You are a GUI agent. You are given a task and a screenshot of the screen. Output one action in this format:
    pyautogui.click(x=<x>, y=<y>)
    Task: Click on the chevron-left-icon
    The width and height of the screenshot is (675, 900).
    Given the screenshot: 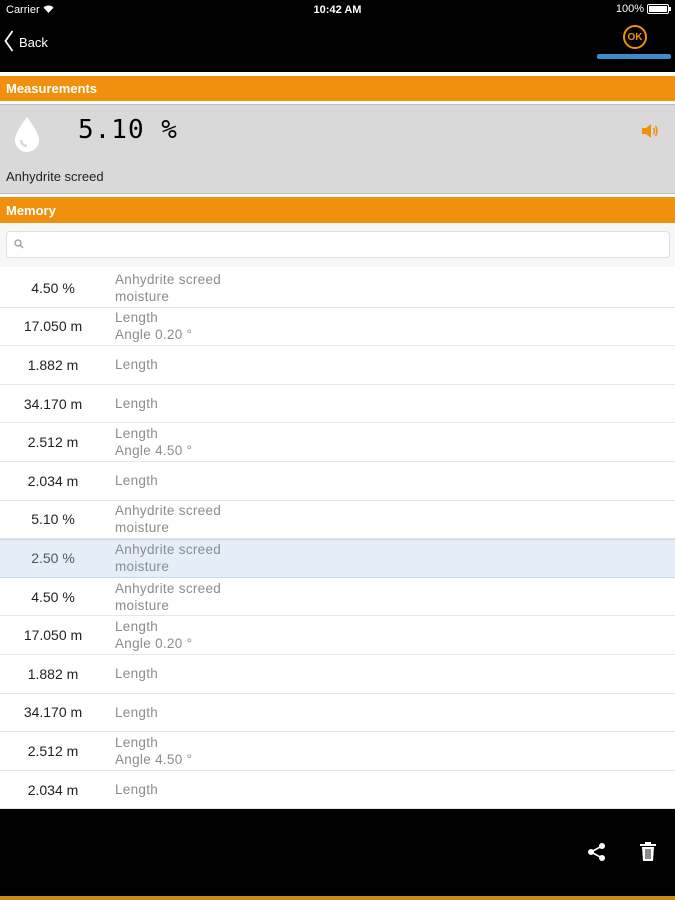 What is the action you would take?
    pyautogui.click(x=9, y=42)
    